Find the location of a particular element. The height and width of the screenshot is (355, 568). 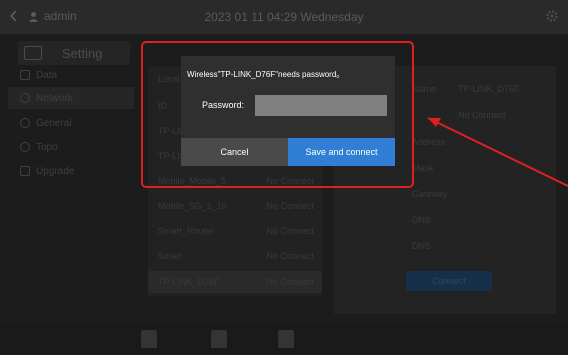

cube-icon is located at coordinates (149, 339).